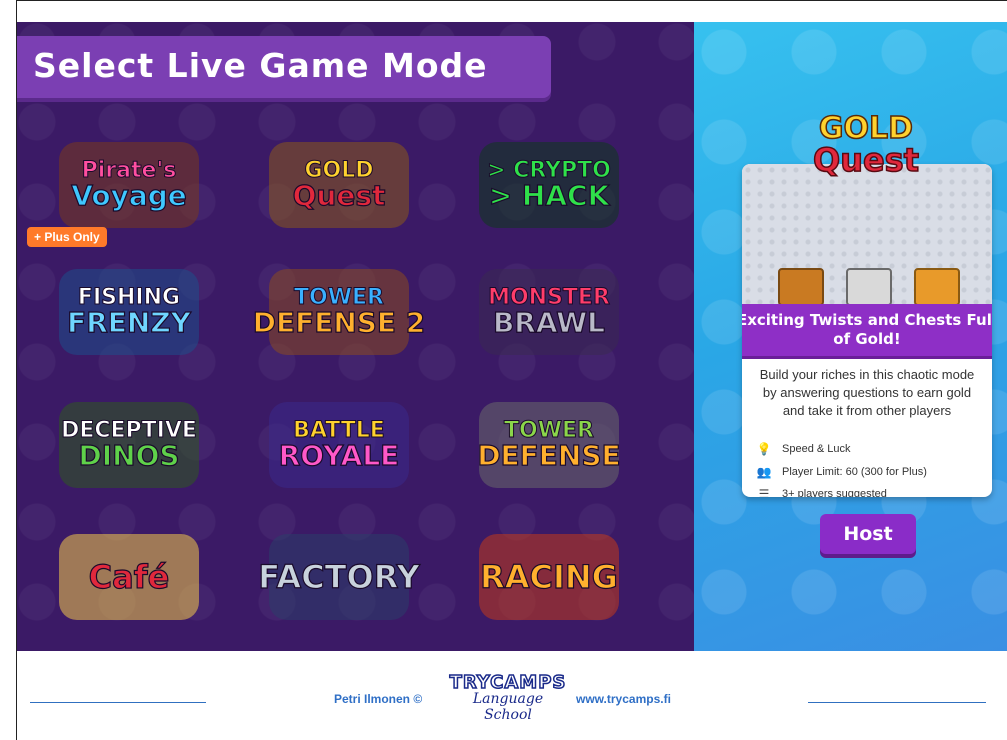 This screenshot has width=1007, height=740. I want to click on host-button: Host, so click(868, 534).